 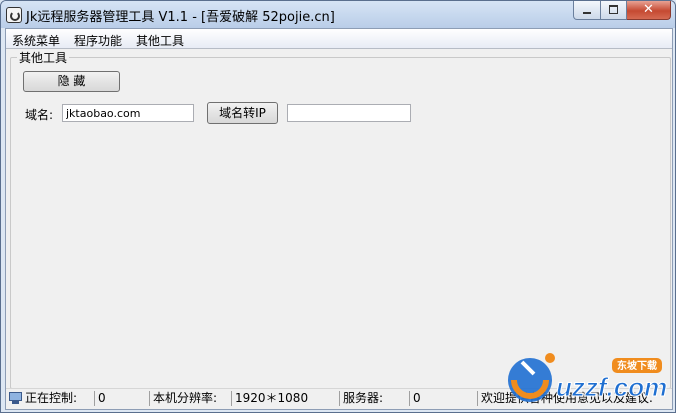 I want to click on menu-bar: 系统菜单 程序功能 其他工具, so click(x=339, y=39).